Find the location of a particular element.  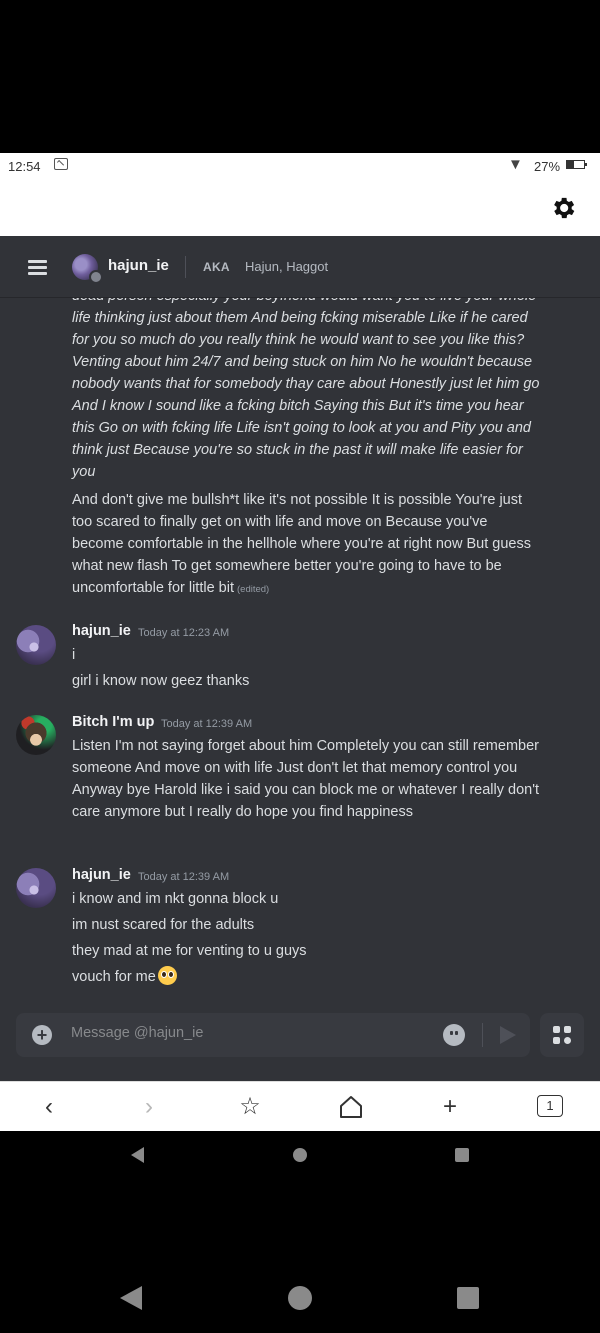

tabs-icon: 1 is located at coordinates (550, 1106).